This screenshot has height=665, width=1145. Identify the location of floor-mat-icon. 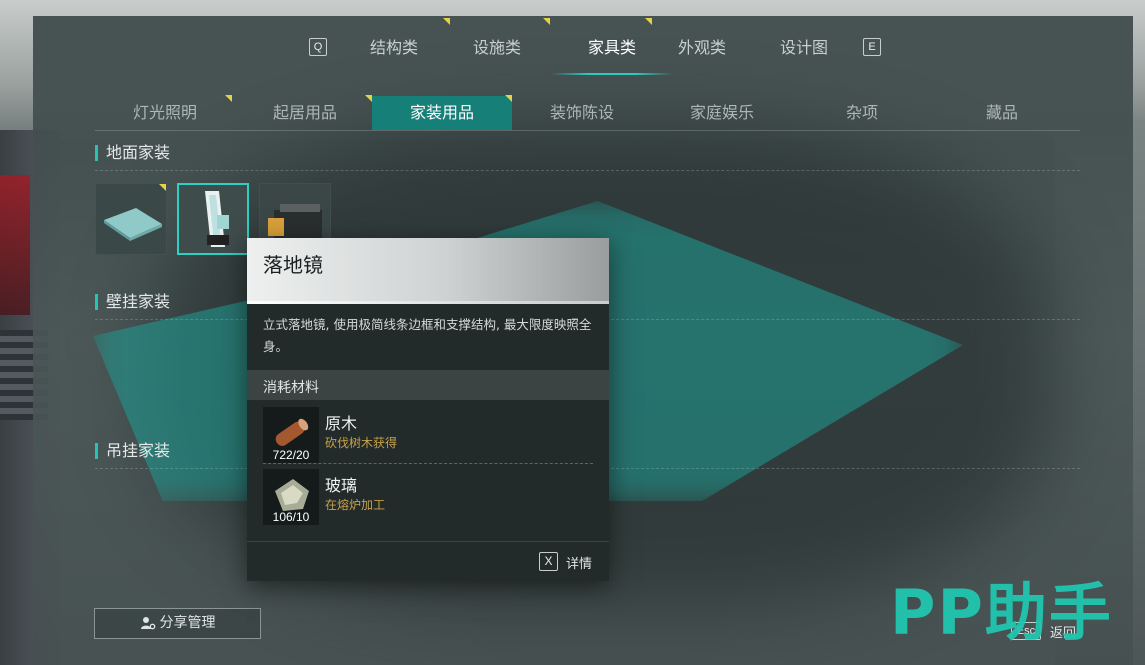
(131, 219).